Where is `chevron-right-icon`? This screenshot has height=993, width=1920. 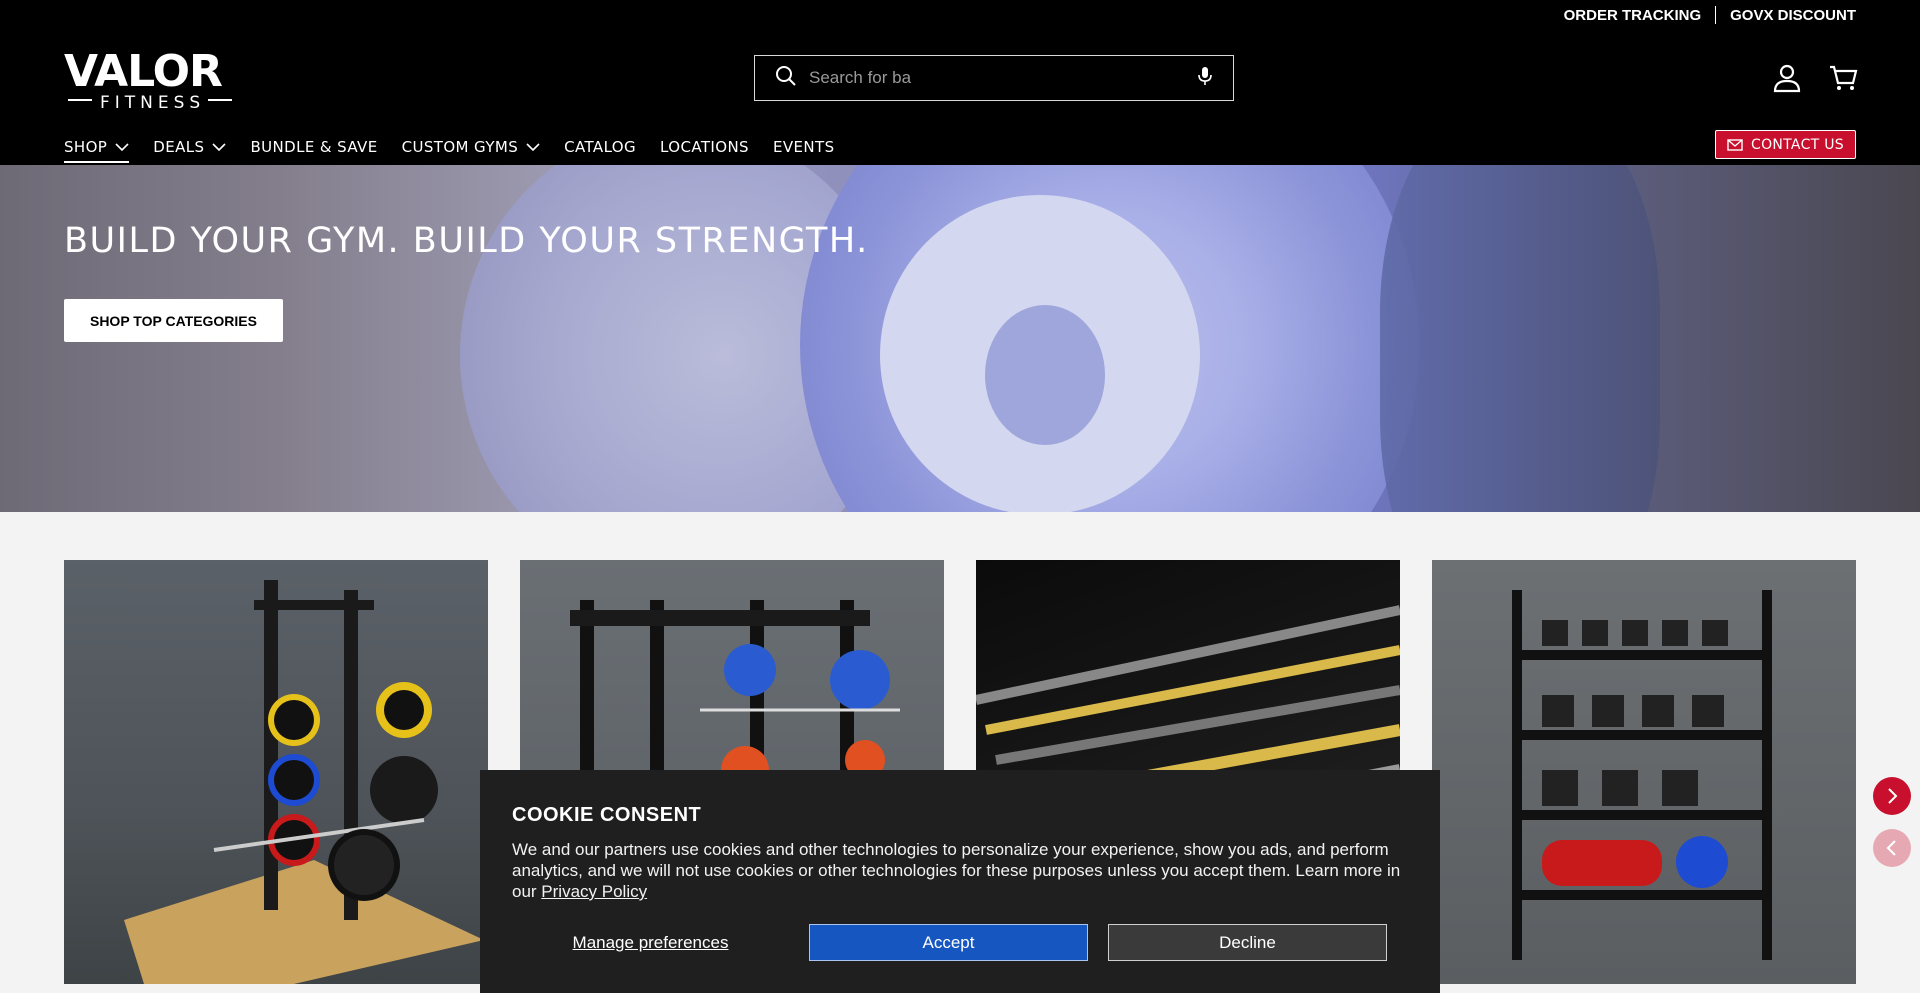 chevron-right-icon is located at coordinates (1893, 796).